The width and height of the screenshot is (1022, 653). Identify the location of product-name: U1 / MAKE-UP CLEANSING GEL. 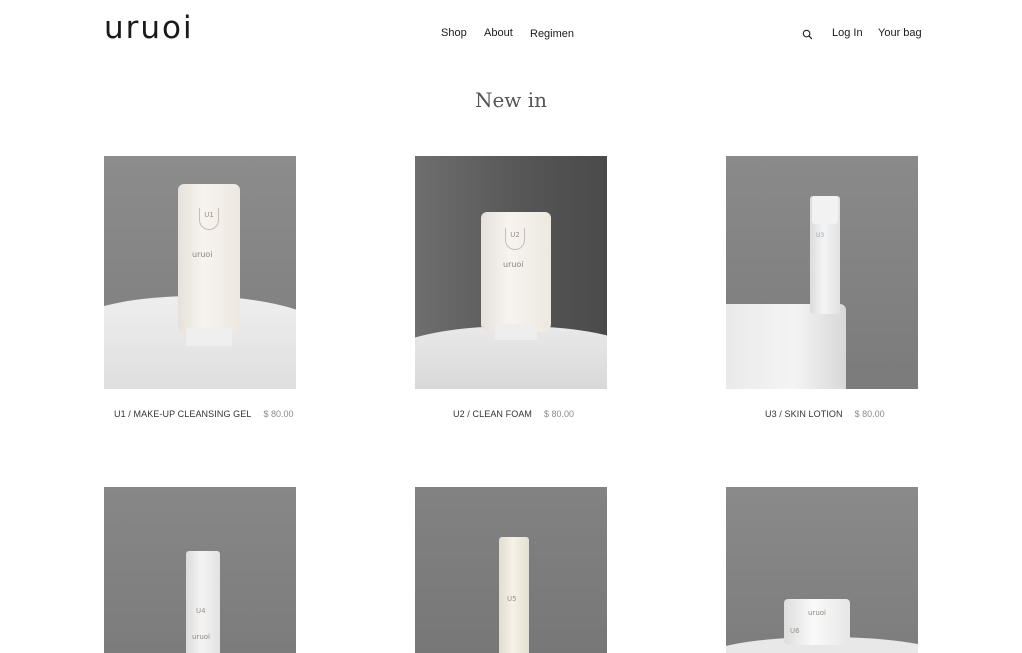
(182, 414).